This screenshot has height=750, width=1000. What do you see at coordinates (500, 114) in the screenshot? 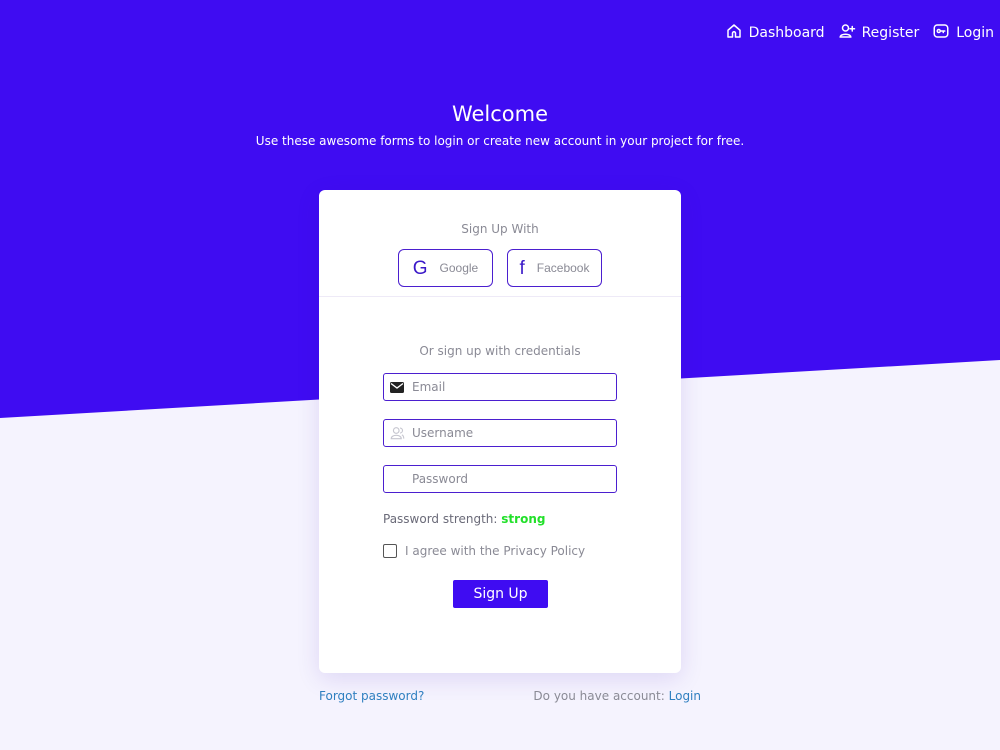
I see `page-title: Welcome` at bounding box center [500, 114].